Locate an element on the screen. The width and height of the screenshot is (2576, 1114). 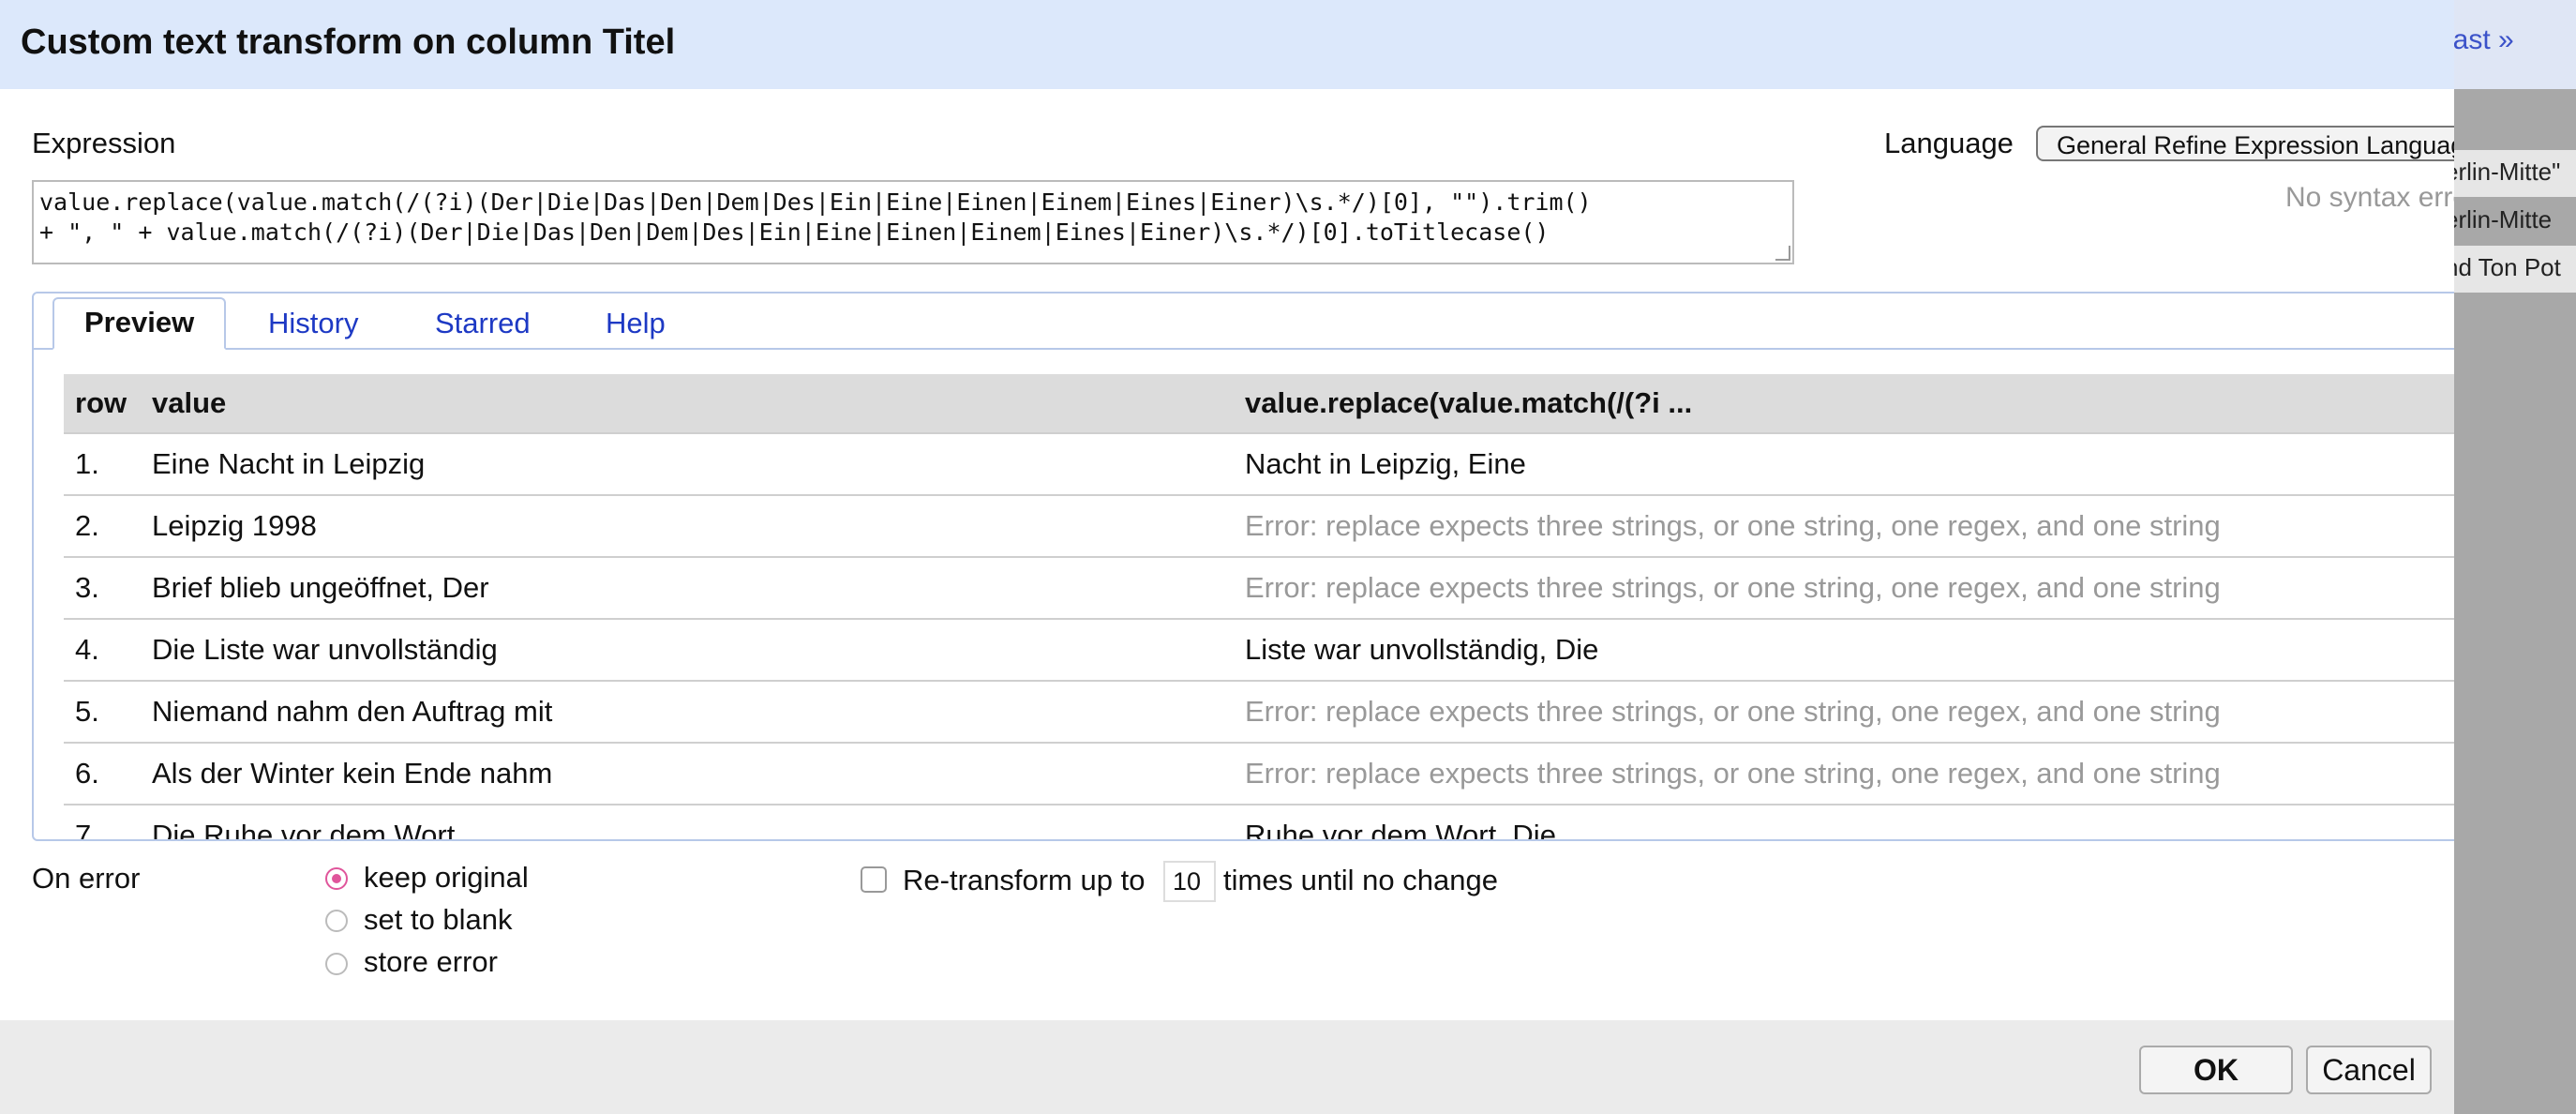
tab-starred: Starred is located at coordinates (483, 323).